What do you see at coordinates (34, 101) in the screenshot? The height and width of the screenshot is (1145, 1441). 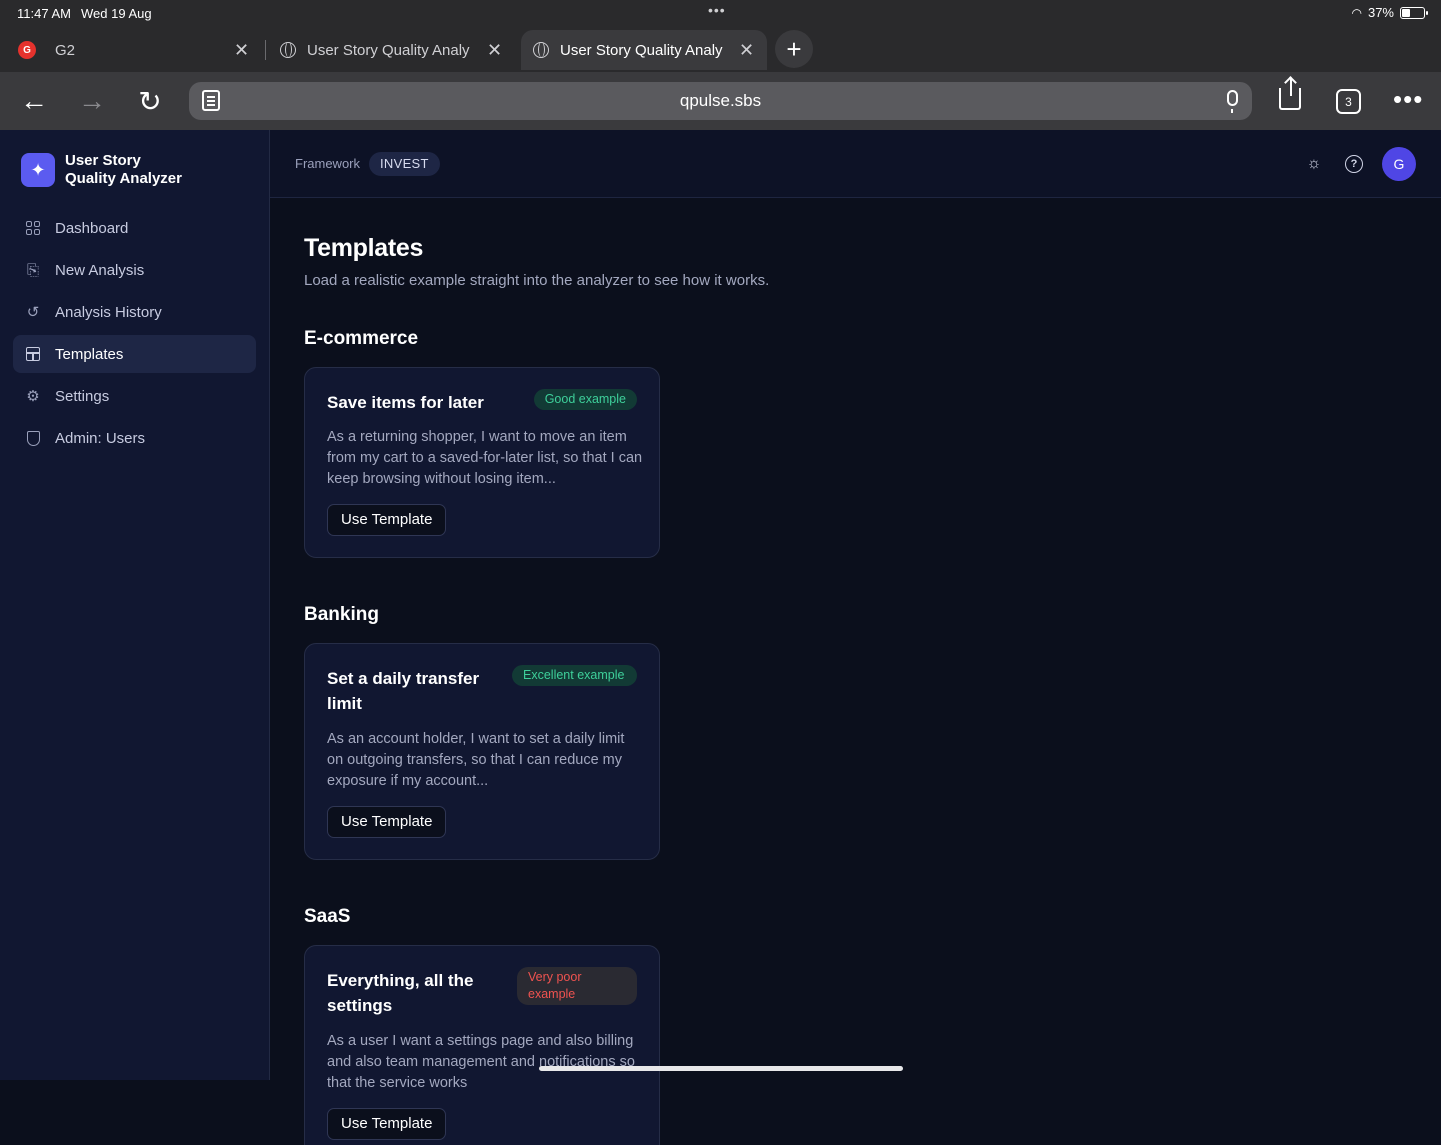 I see `back-arrow-icon: ←` at bounding box center [34, 101].